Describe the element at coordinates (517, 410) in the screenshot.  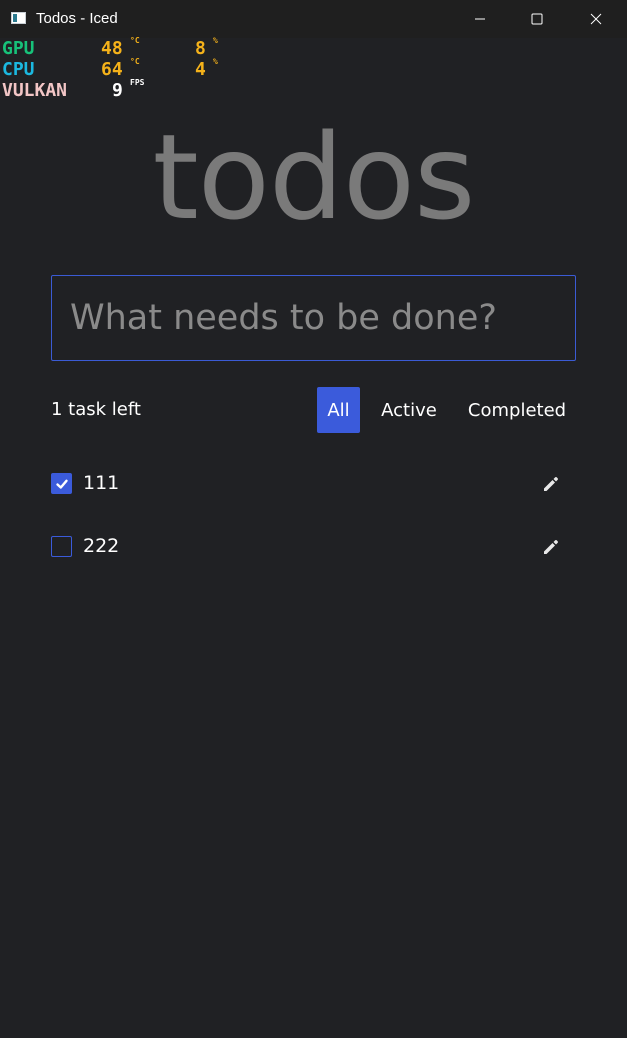
I see `filter-completed-button: Completed` at that location.